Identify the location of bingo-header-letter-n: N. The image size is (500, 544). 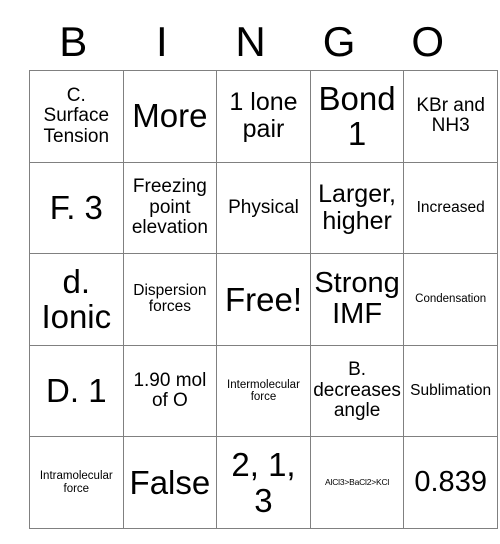
(250, 41).